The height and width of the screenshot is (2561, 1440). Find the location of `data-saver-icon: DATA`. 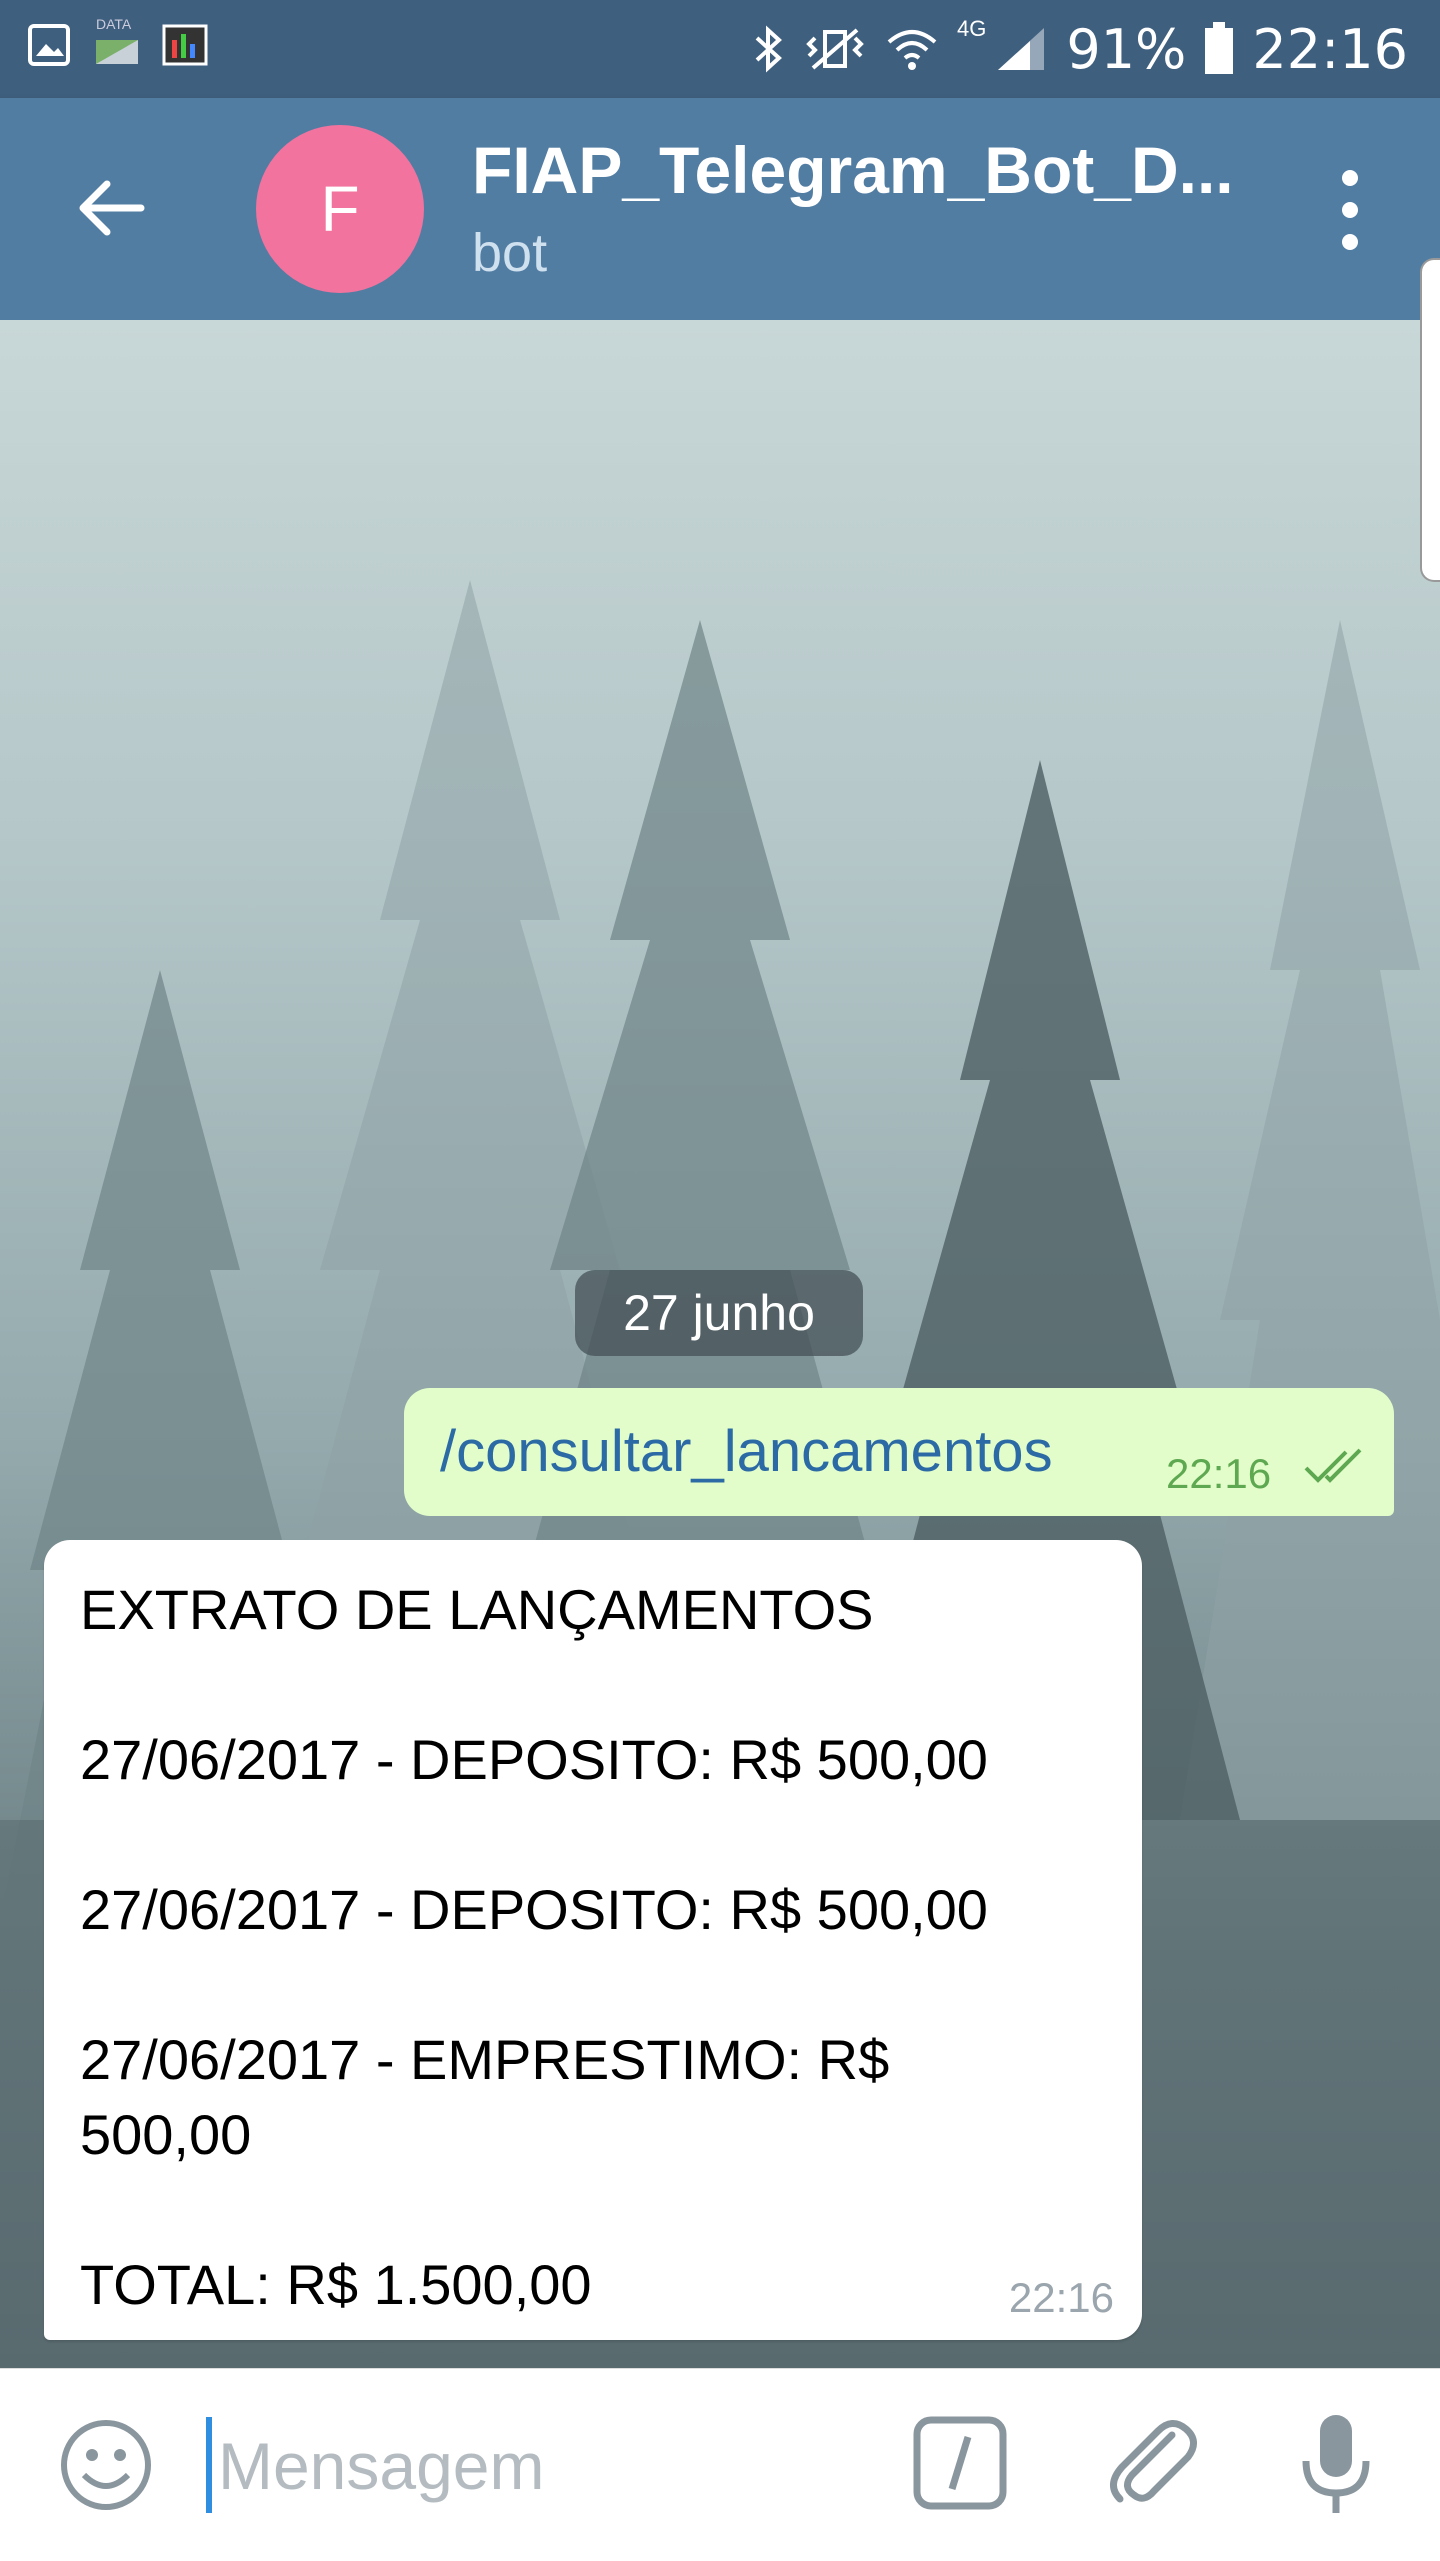

data-saver-icon: DATA is located at coordinates (117, 42).